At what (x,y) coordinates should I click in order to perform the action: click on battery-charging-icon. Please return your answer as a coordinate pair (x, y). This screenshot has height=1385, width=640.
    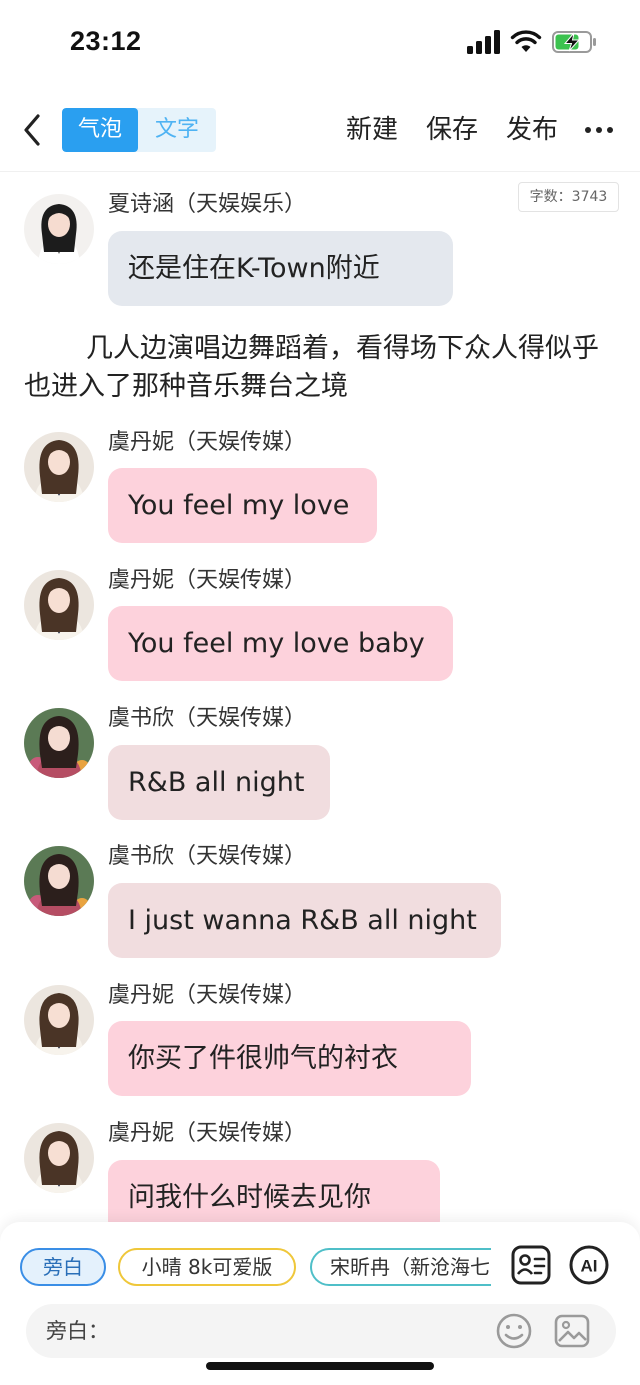
    Looking at the image, I should click on (574, 42).